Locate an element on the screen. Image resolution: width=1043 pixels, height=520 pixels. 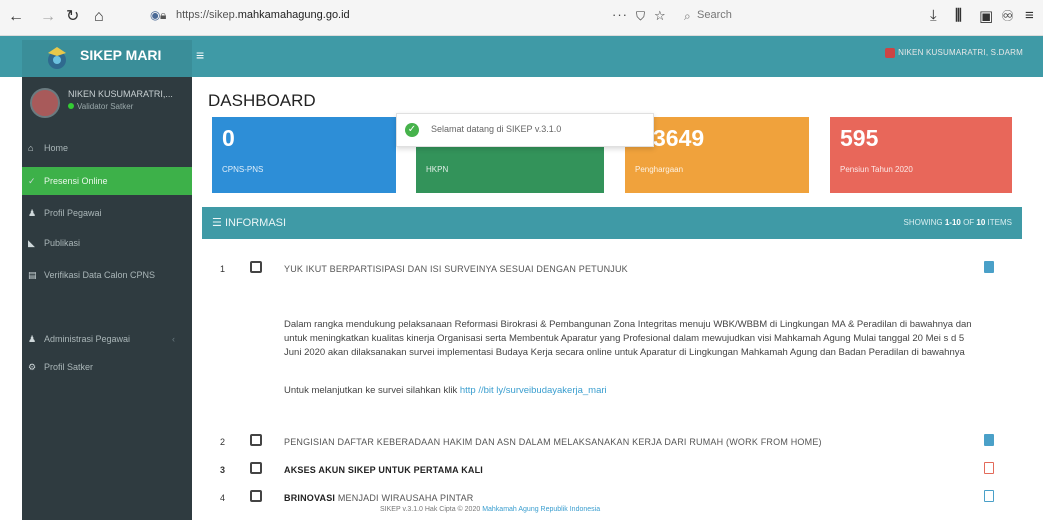
stat-card-pensiun: 595 Pensiun Tahun 2020 is located at coordinates (921, 155).